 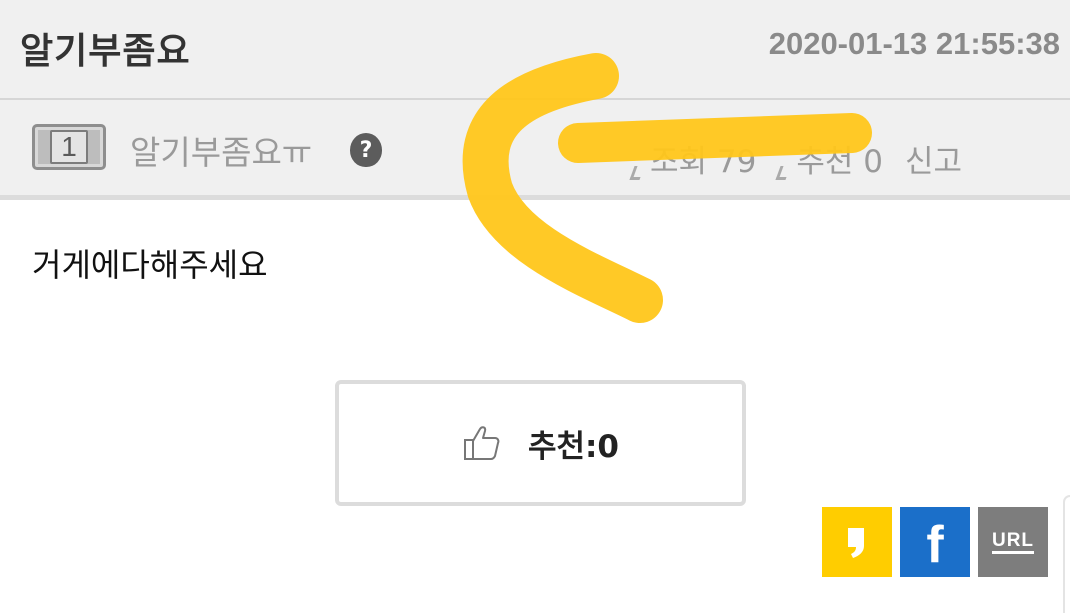 I want to click on view-count: 조회 79, so click(x=703, y=162).